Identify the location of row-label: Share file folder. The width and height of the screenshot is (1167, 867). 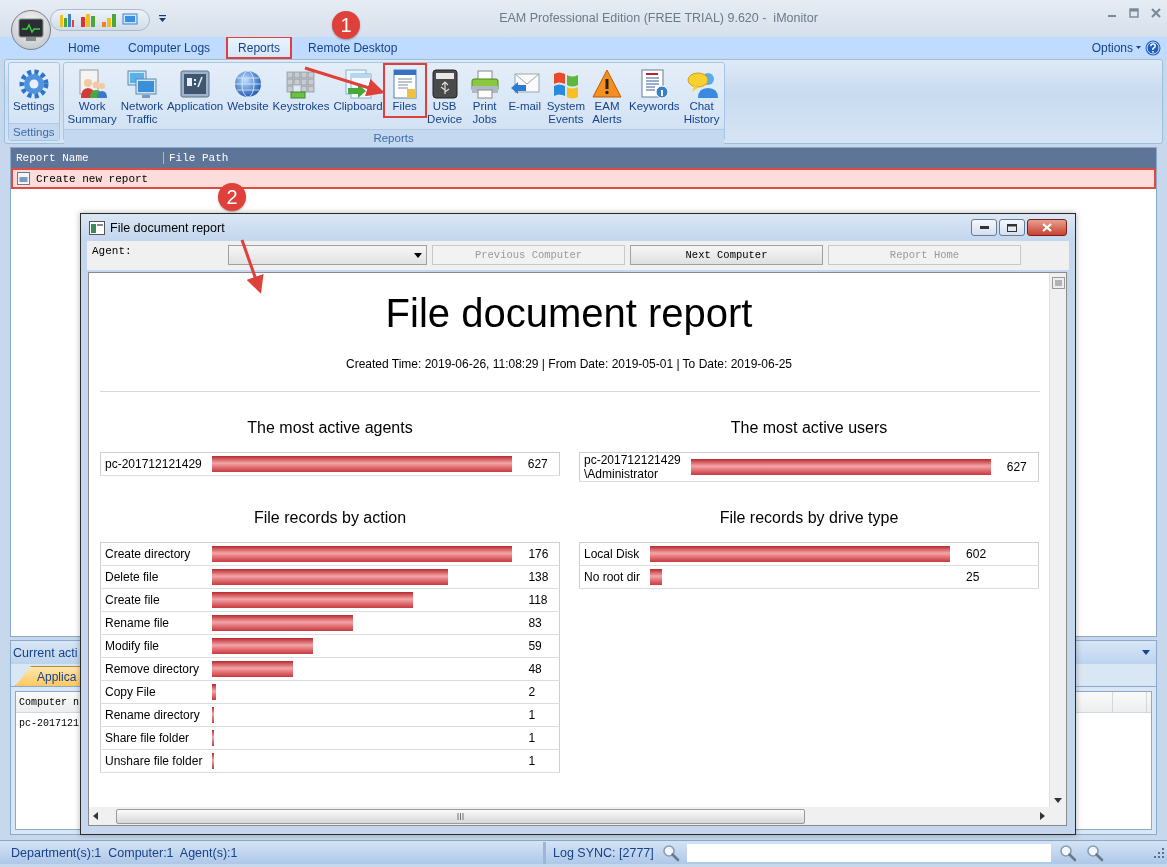
(147, 738).